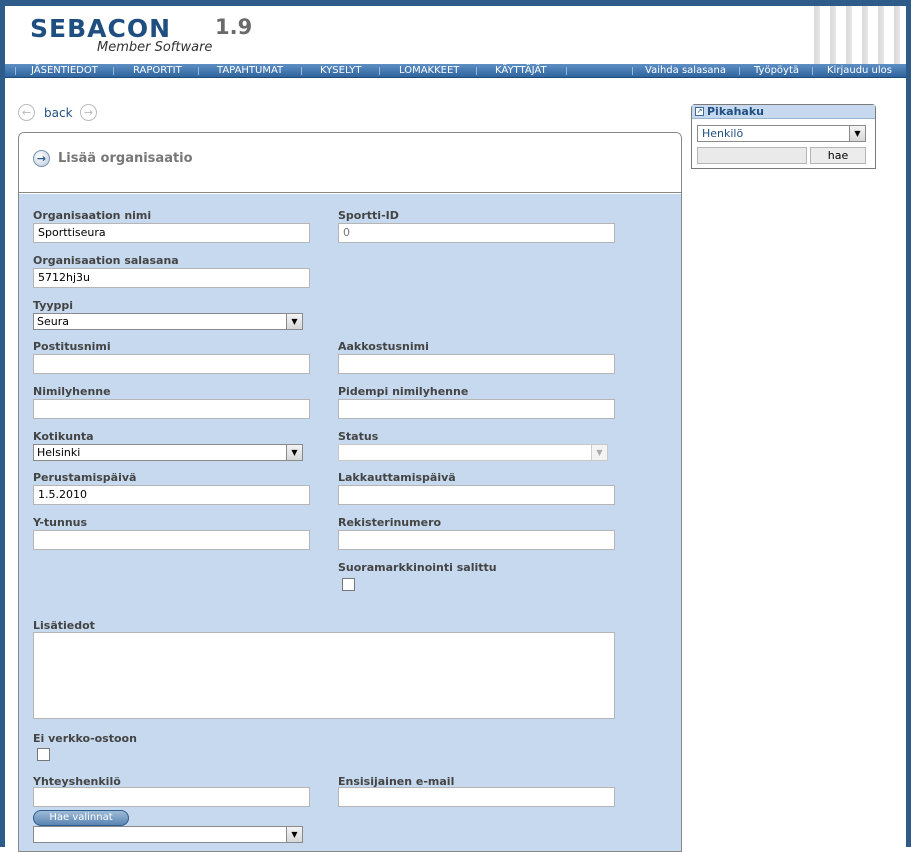 Image resolution: width=911 pixels, height=852 pixels. What do you see at coordinates (403, 391) in the screenshot?
I see `long-short-name-label: Pidempi nimilyhenne` at bounding box center [403, 391].